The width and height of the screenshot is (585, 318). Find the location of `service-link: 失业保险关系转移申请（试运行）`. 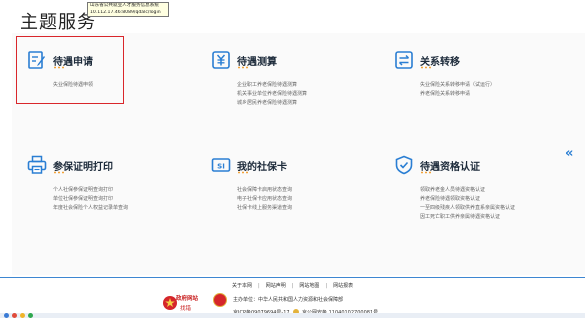

service-link: 失业保险关系转移申请（试运行） is located at coordinates (457, 85).